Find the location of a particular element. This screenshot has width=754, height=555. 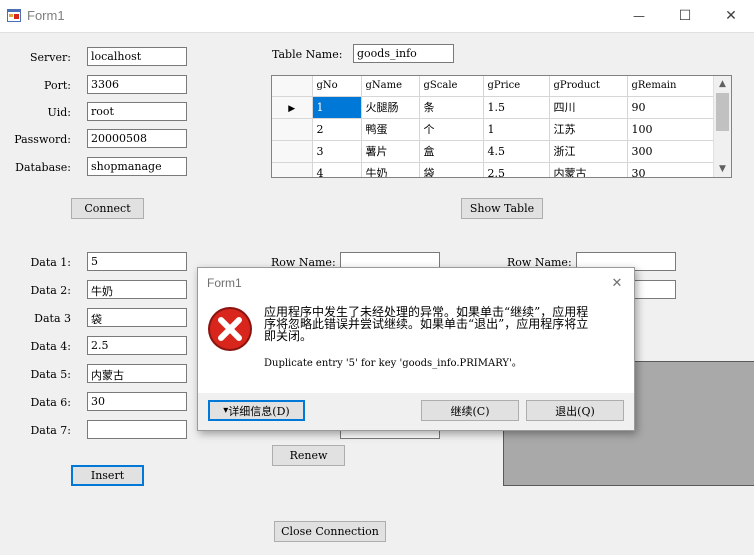

data7-label: Data 7: is located at coordinates (50, 430).